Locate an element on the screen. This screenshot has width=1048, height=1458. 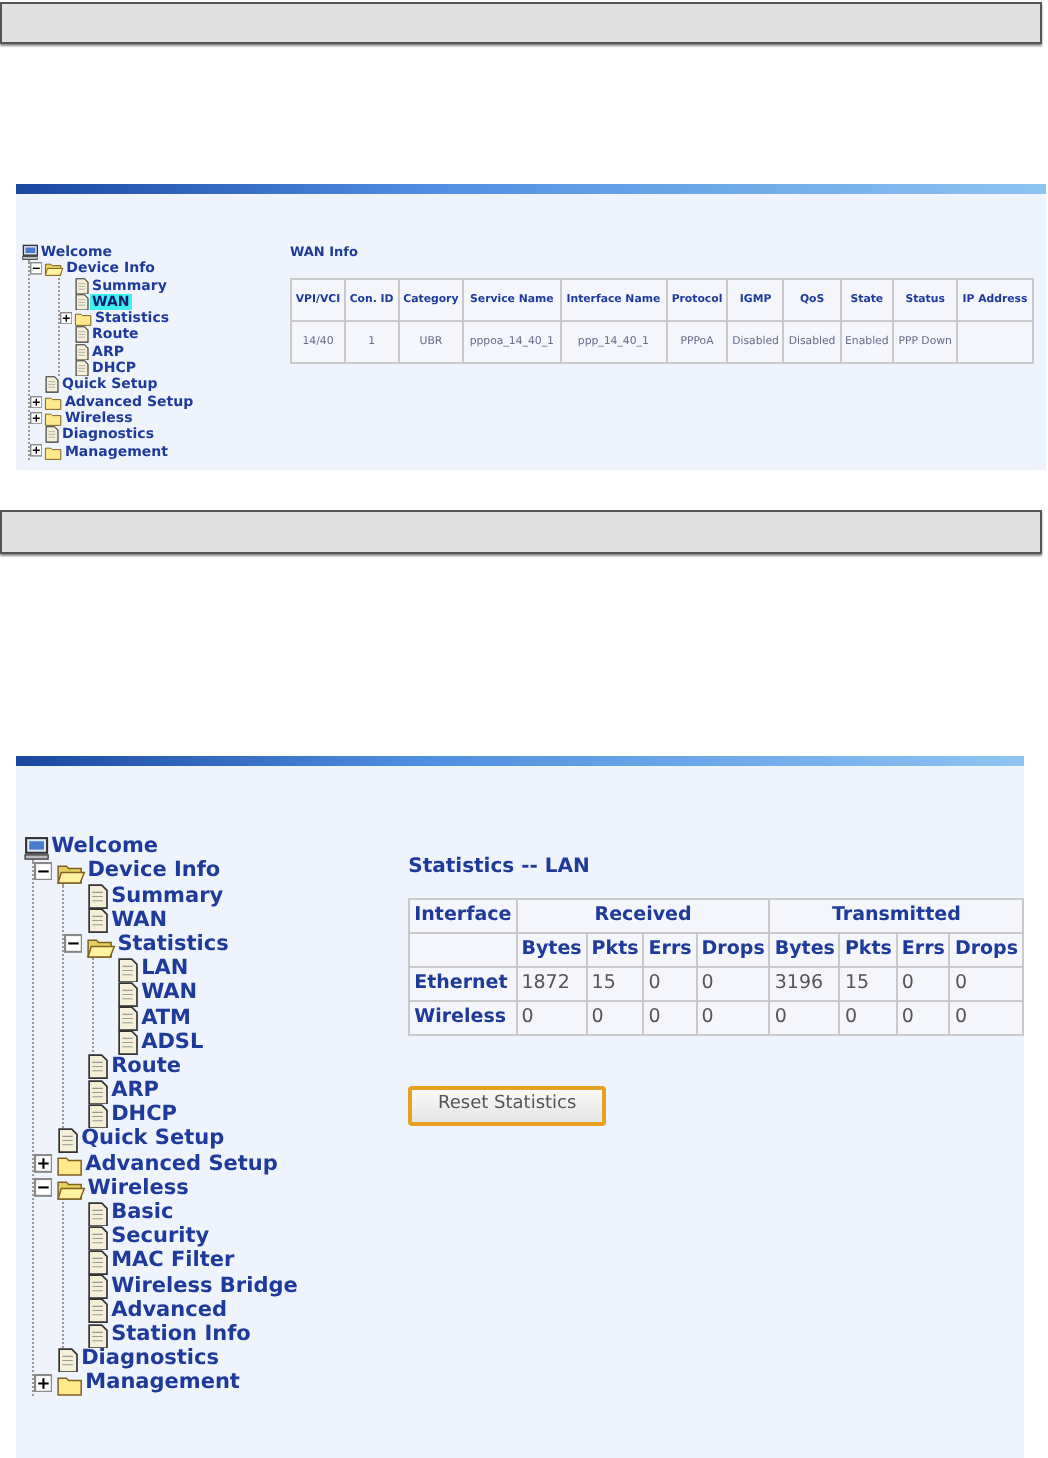
column-header: Interface is located at coordinates (463, 916).